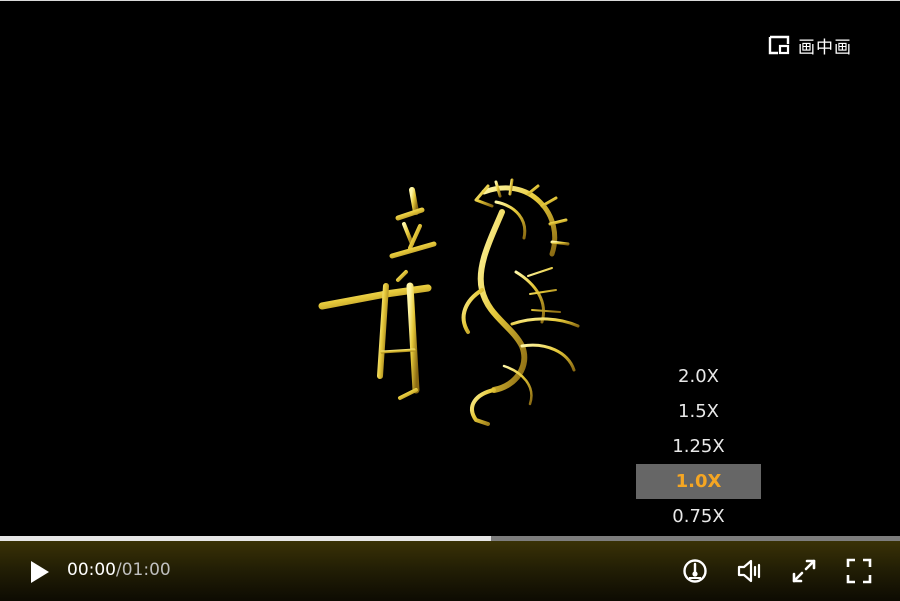  Describe the element at coordinates (698, 376) in the screenshot. I see `speed-option-2-0x: 2.0X` at that location.